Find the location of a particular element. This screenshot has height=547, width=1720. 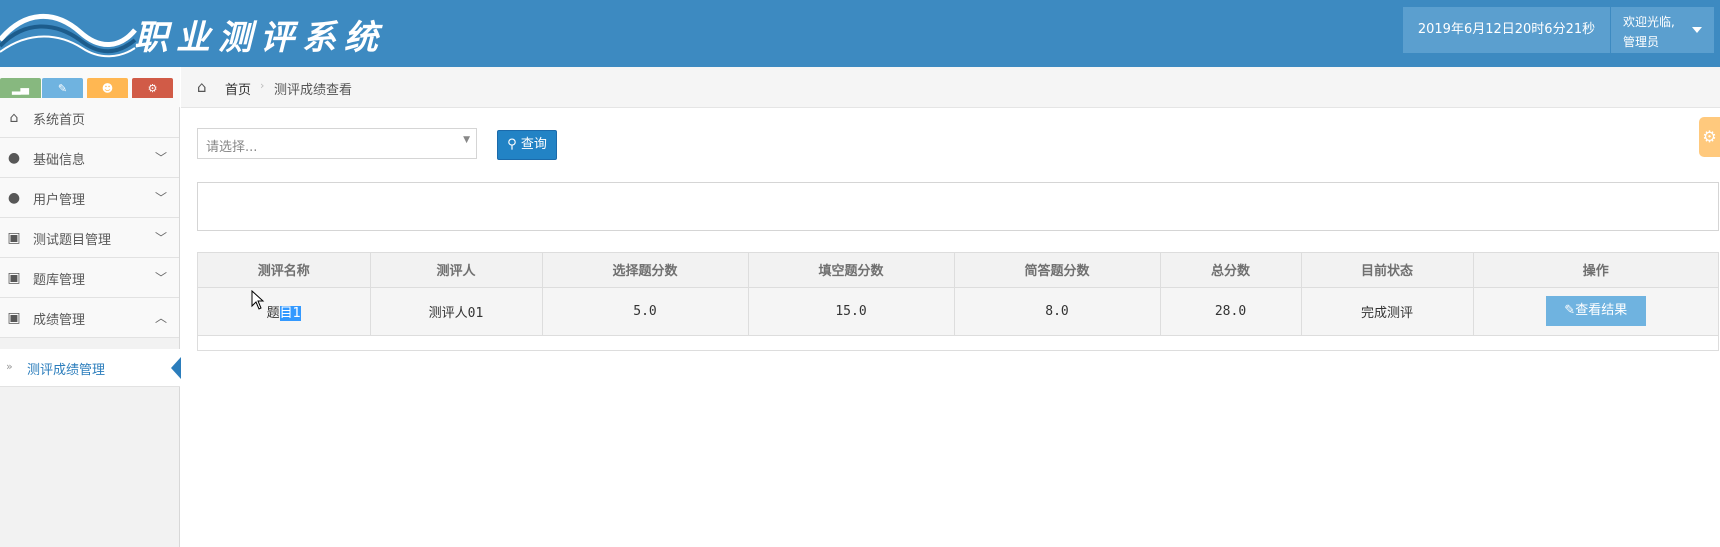

sidebar-item-label: 系统首页 is located at coordinates (59, 120).